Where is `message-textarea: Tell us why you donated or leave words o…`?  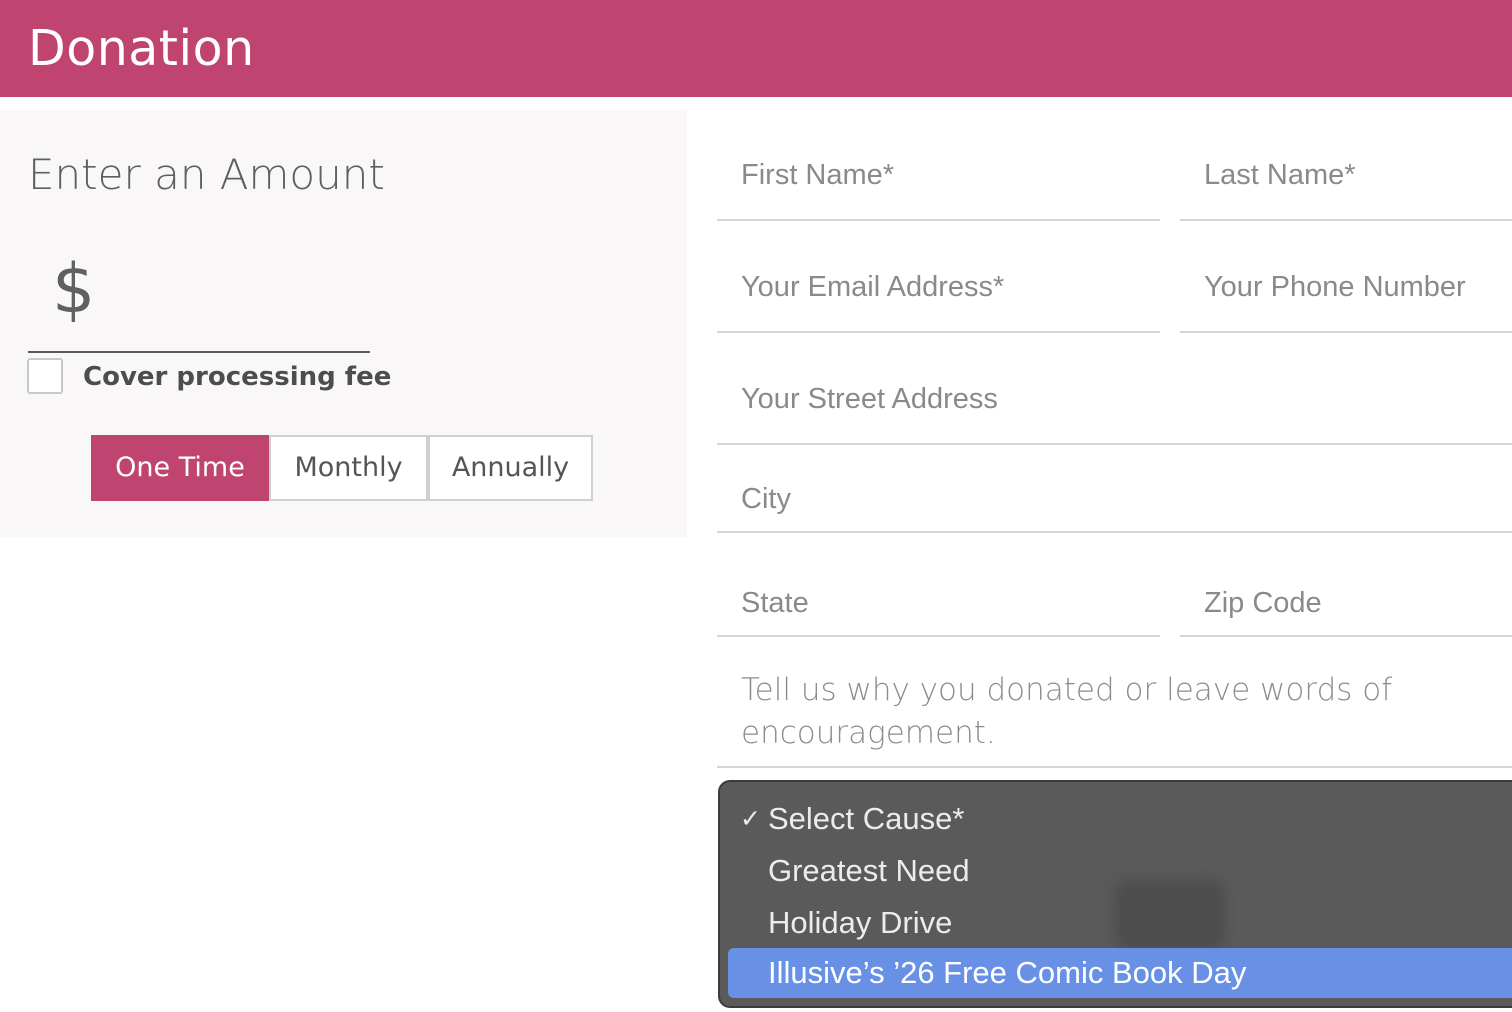 message-textarea: Tell us why you donated or leave words o… is located at coordinates (1091, 712).